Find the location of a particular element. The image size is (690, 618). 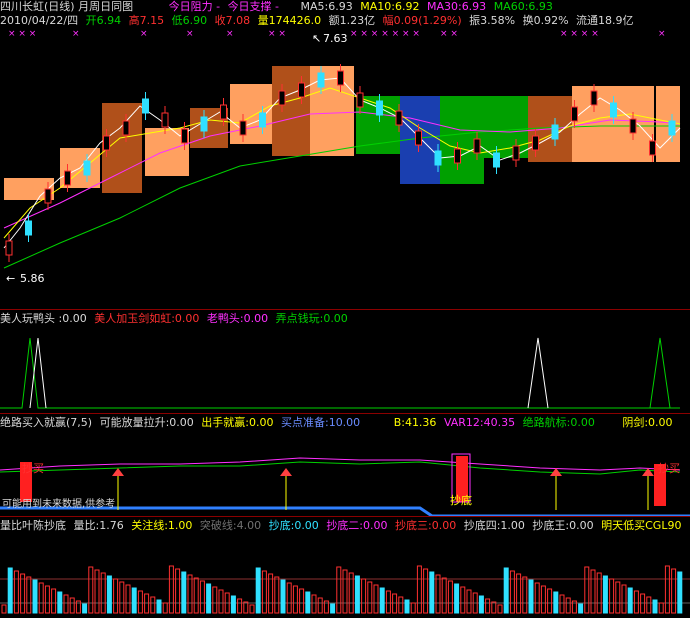

ma60-value: MA60:6.93 is located at coordinates (523, 6).